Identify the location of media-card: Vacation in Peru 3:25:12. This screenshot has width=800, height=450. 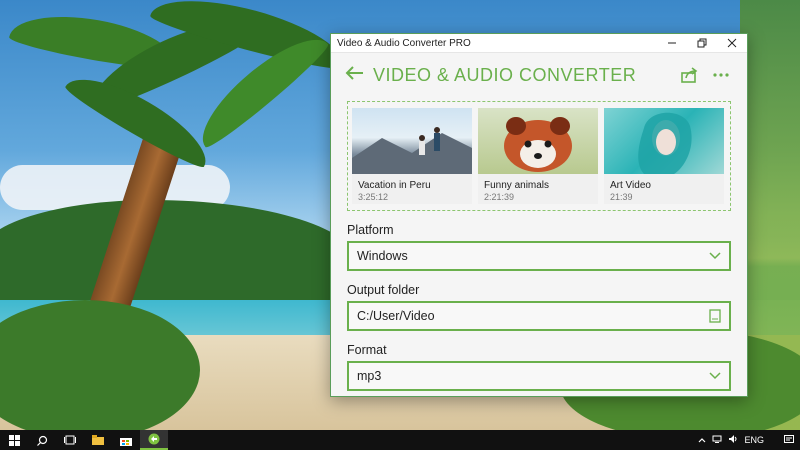
(412, 156).